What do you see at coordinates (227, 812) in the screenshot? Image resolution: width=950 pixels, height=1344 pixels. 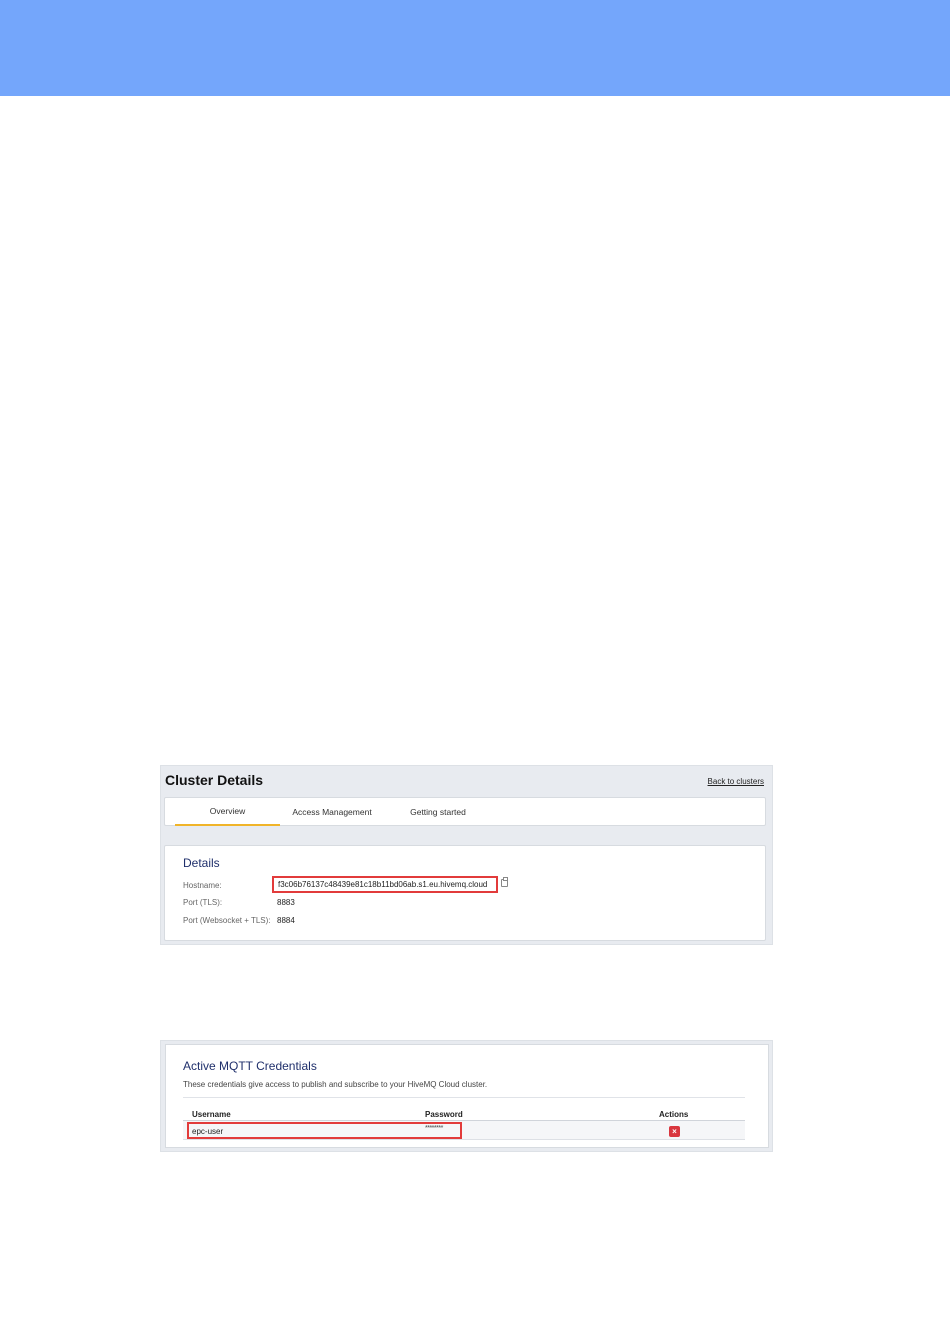 I see `tab-overview: Overview` at bounding box center [227, 812].